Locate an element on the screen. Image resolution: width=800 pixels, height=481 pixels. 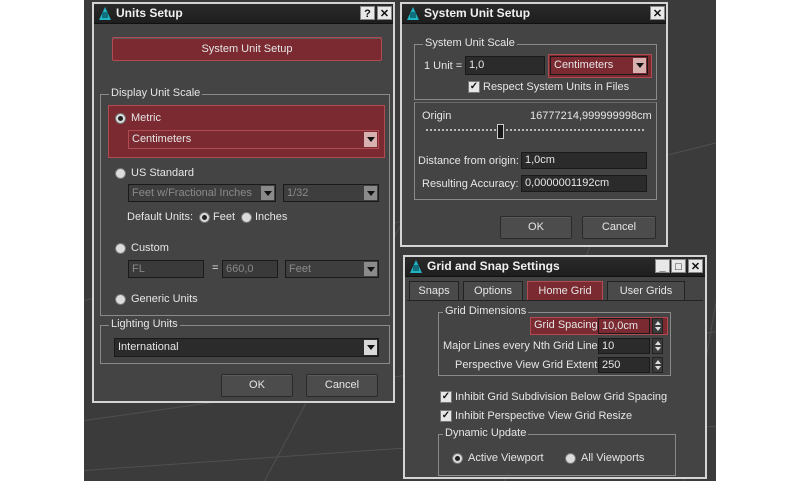
tab-options: Options is located at coordinates (493, 290).